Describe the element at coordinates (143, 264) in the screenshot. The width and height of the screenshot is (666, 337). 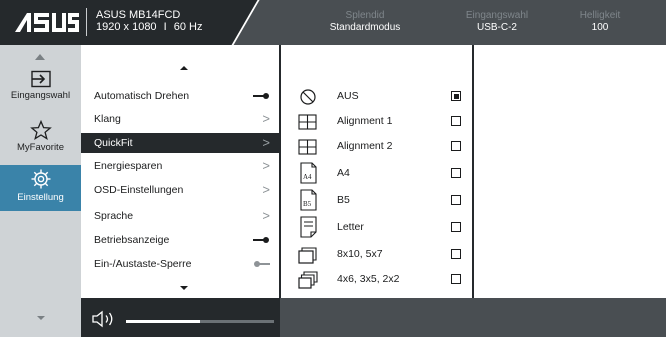
I see `submenu-item-power-key-lock-label: Ein-/Austaste-Sperre` at that location.